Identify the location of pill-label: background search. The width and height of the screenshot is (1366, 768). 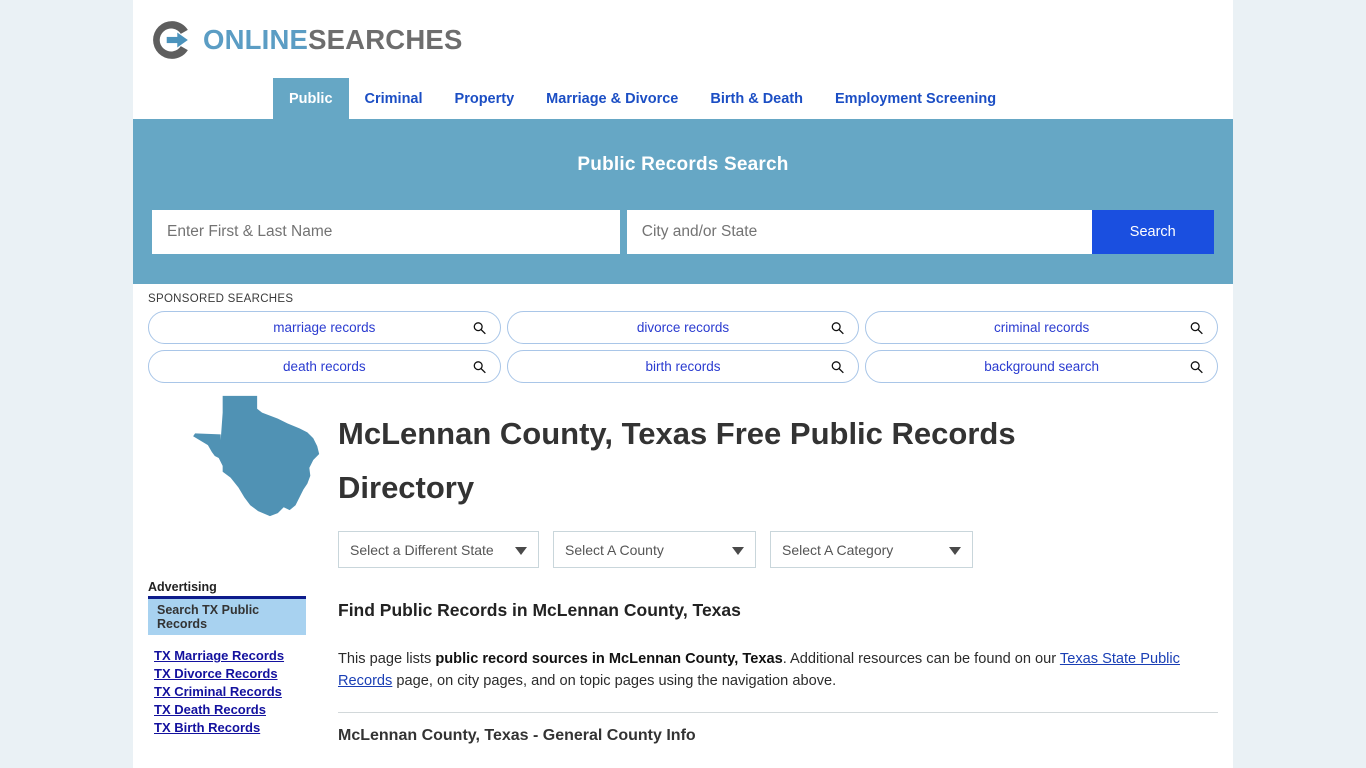
(1042, 366).